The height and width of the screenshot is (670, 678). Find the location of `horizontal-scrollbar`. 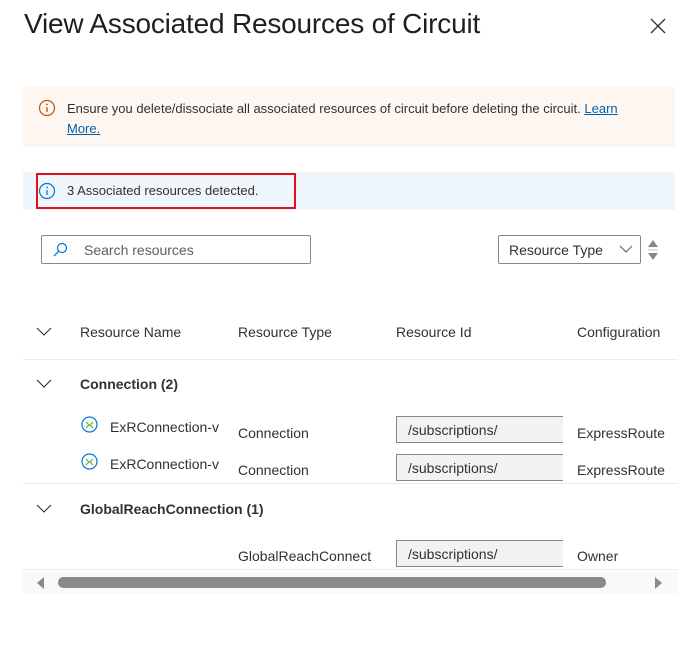

horizontal-scrollbar is located at coordinates (350, 583).